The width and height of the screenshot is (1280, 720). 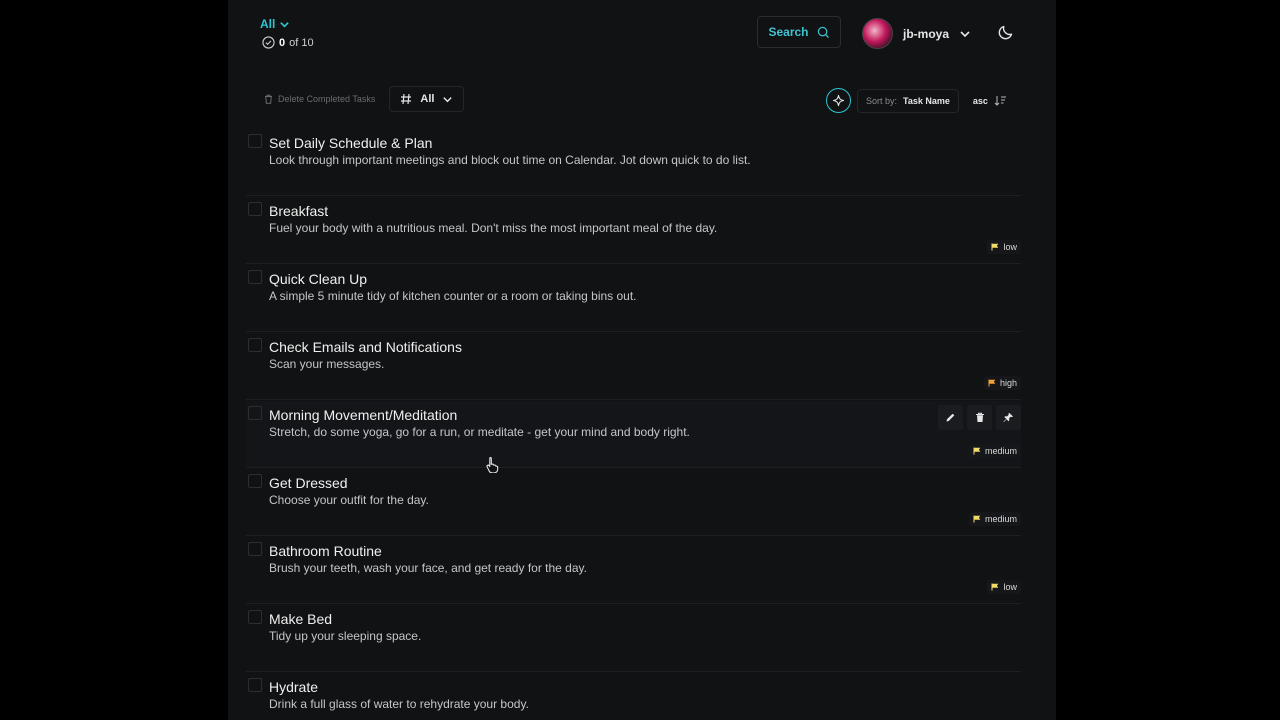 I want to click on tag-filter-label: All, so click(x=427, y=99).